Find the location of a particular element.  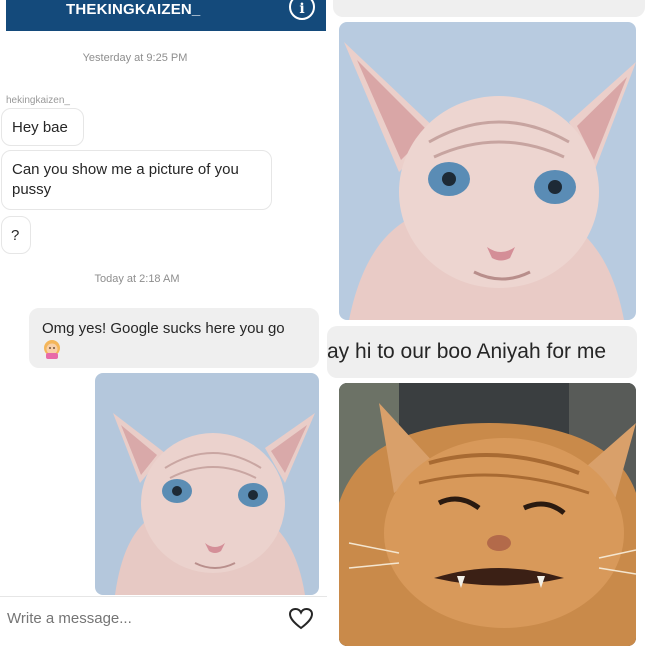

message-input is located at coordinates (142, 618).